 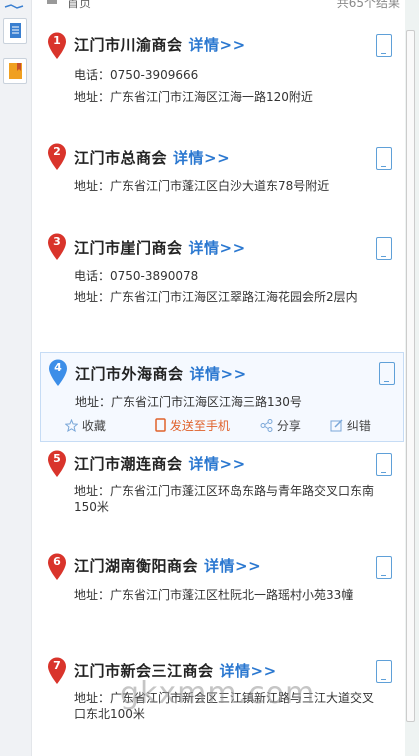 I want to click on phone-line: 电话：0750-3890078, so click(x=136, y=276).